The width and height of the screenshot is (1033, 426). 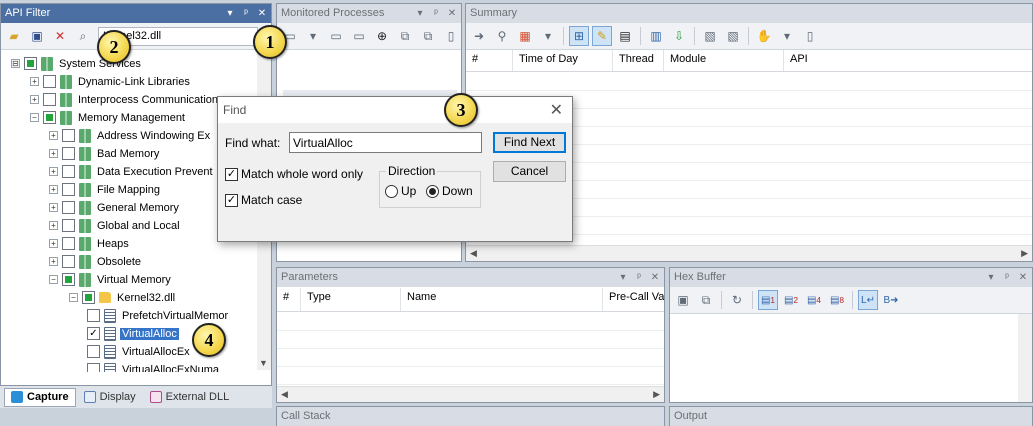 I want to click on tree-node: VirtualAllocEx, so click(x=139, y=351).